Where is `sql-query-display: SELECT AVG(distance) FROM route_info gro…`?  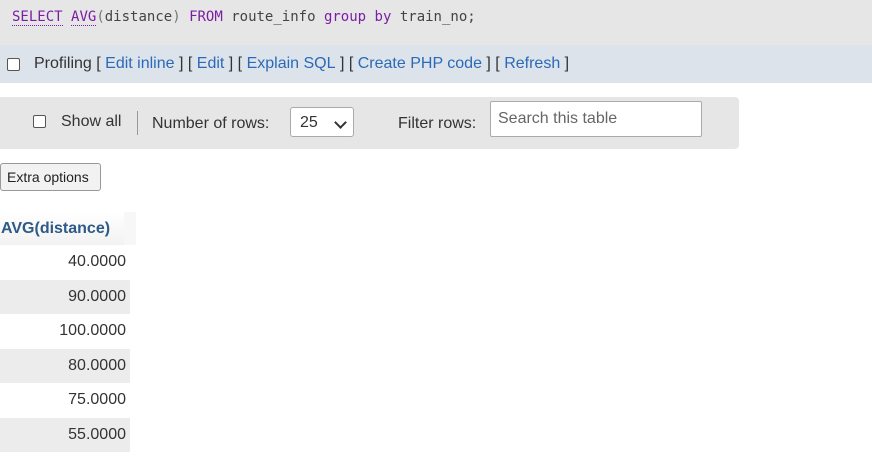 sql-query-display: SELECT AVG(distance) FROM route_info gro… is located at coordinates (436, 22).